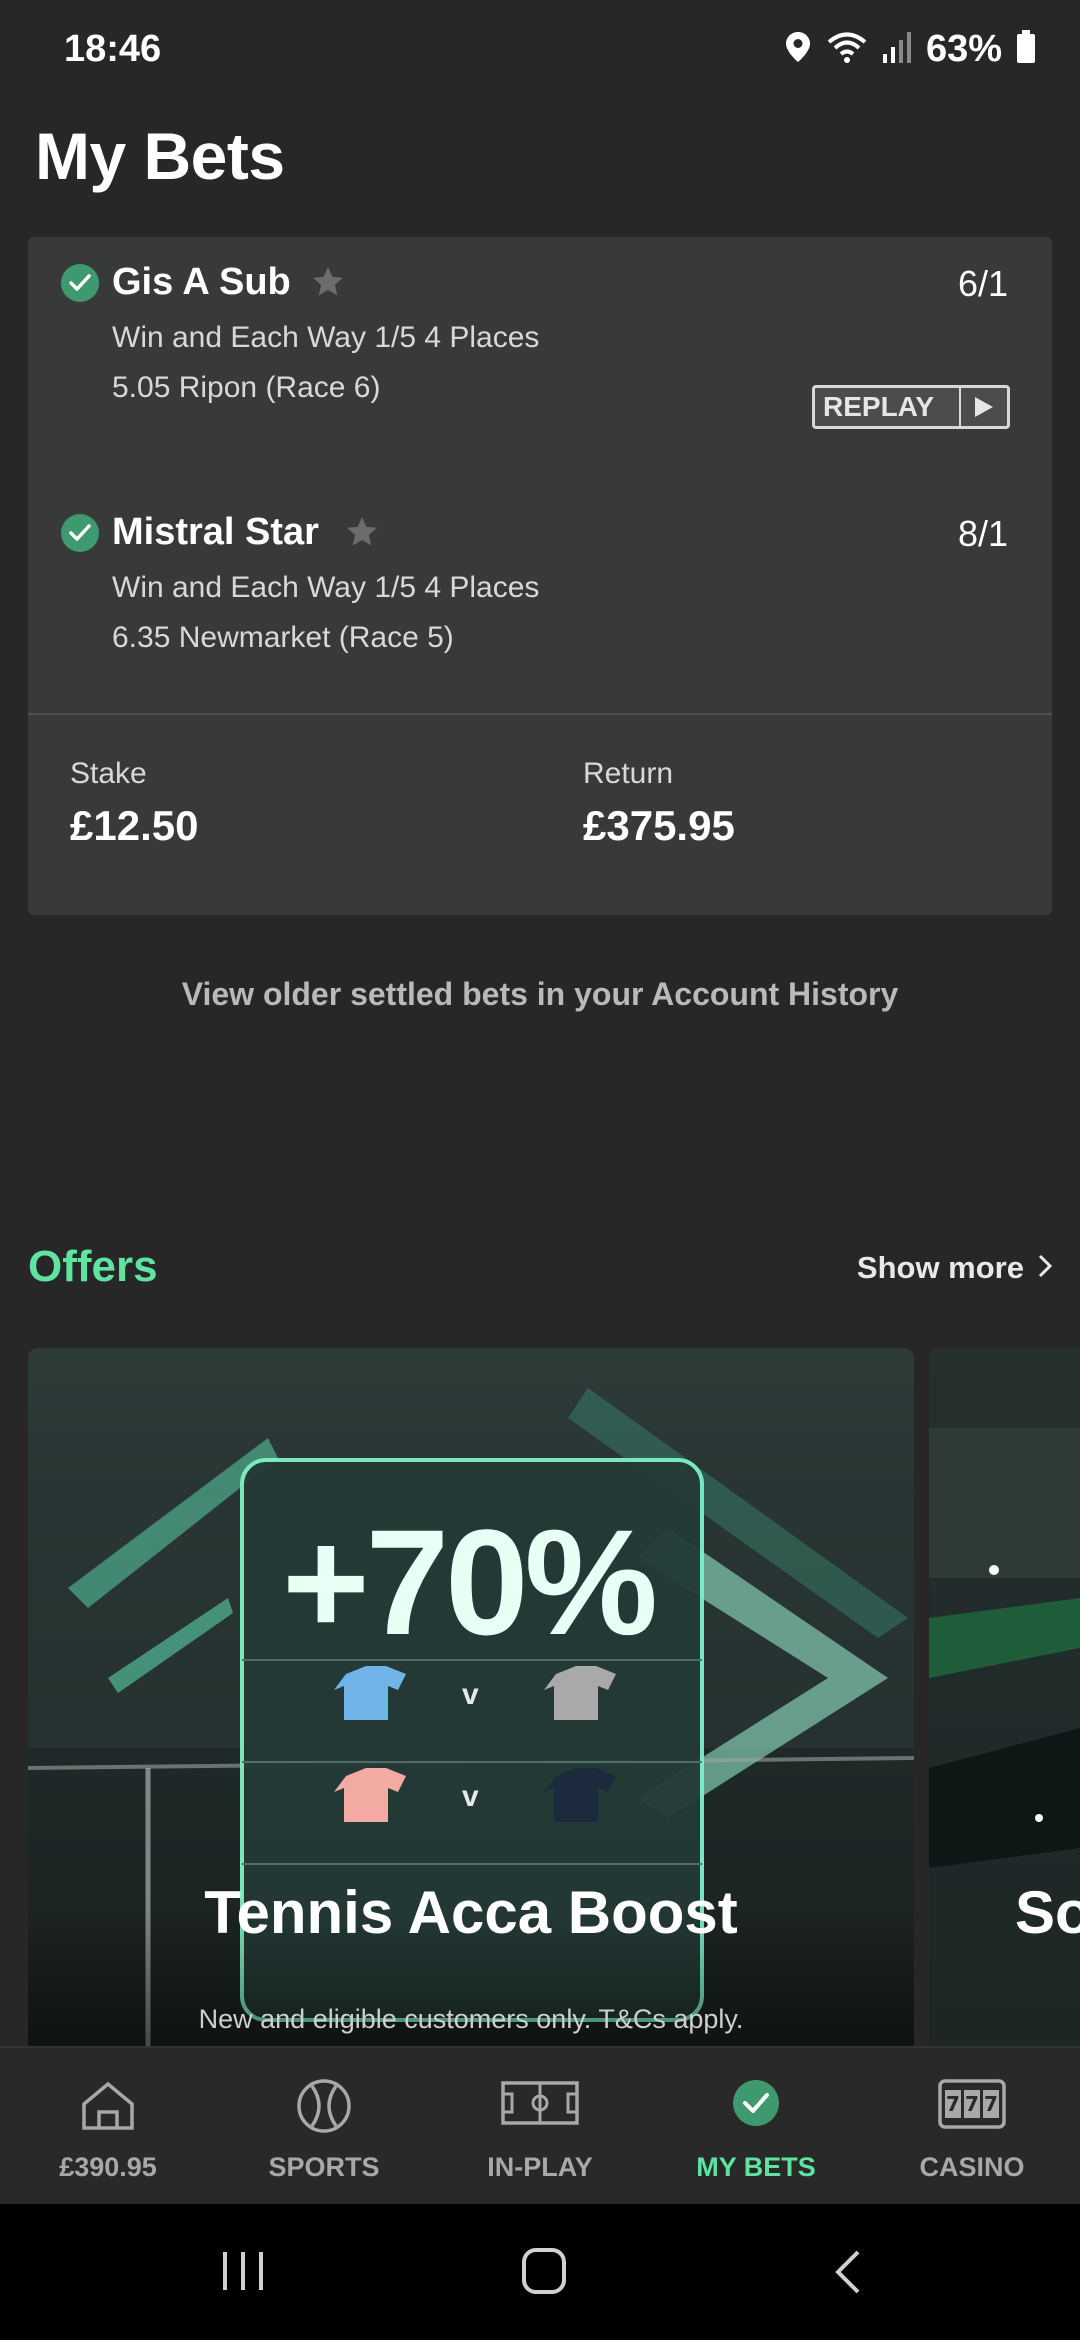 The image size is (1080, 2340). I want to click on nav-item-sports: SPORTS, so click(324, 2127).